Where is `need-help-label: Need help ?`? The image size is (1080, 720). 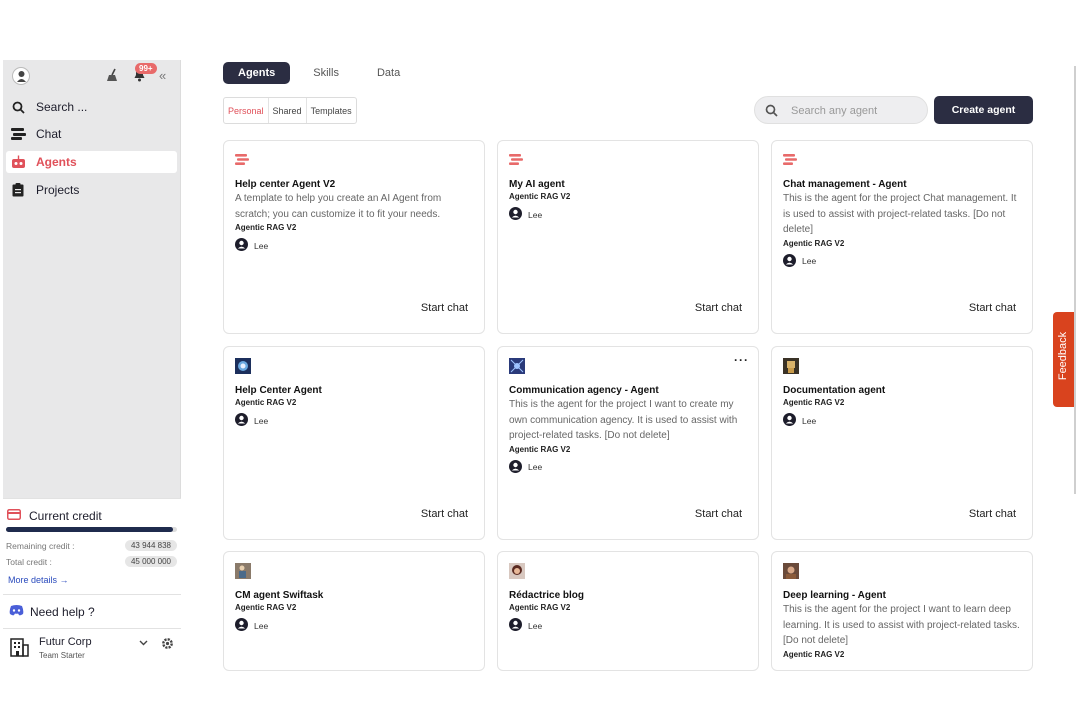 need-help-label: Need help ? is located at coordinates (62, 611).